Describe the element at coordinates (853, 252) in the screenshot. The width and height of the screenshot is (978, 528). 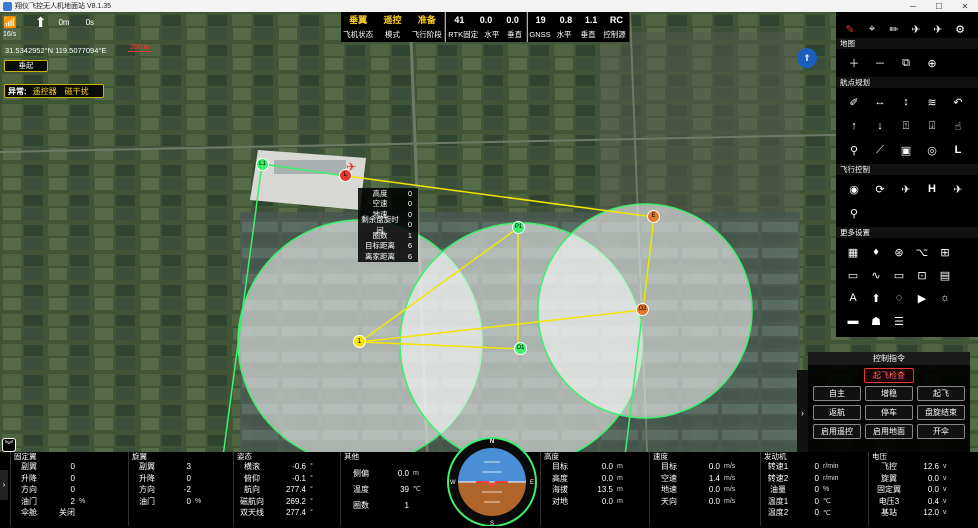
I see `grid-icon: ▦` at that location.